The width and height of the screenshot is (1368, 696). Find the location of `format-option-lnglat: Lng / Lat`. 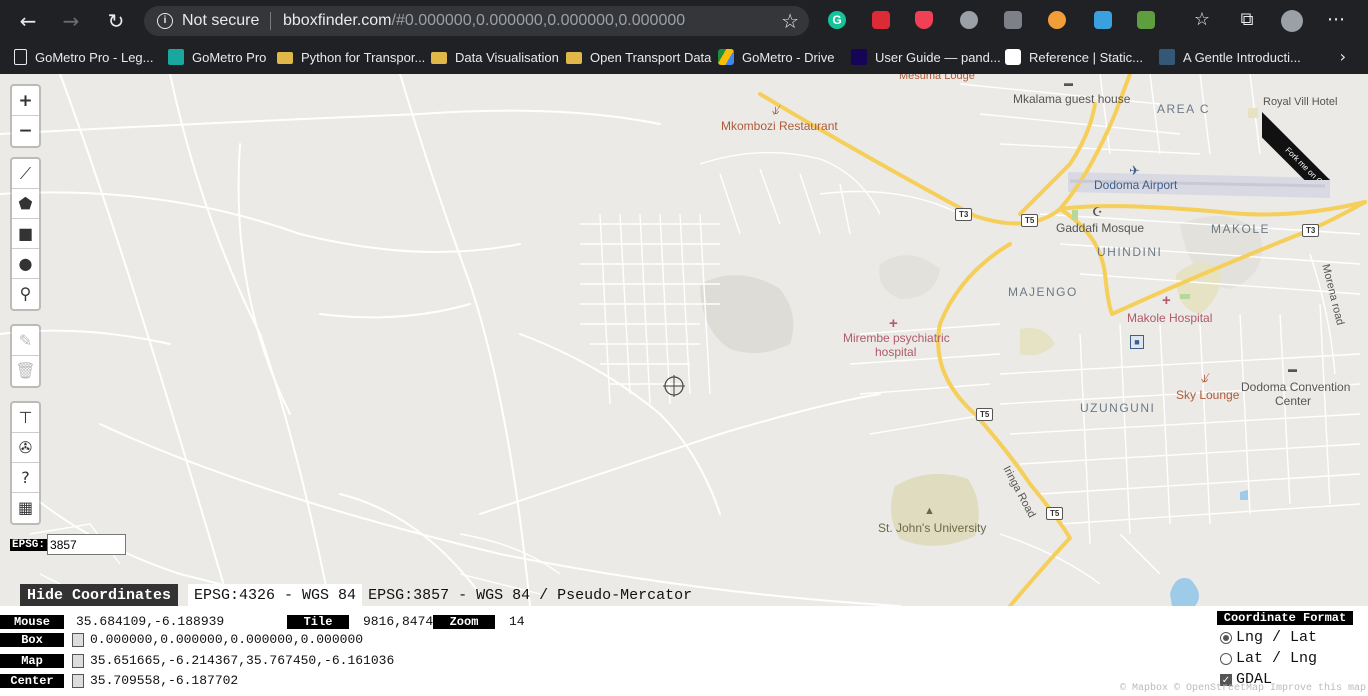

format-option-lnglat: Lng / Lat is located at coordinates (1268, 637).